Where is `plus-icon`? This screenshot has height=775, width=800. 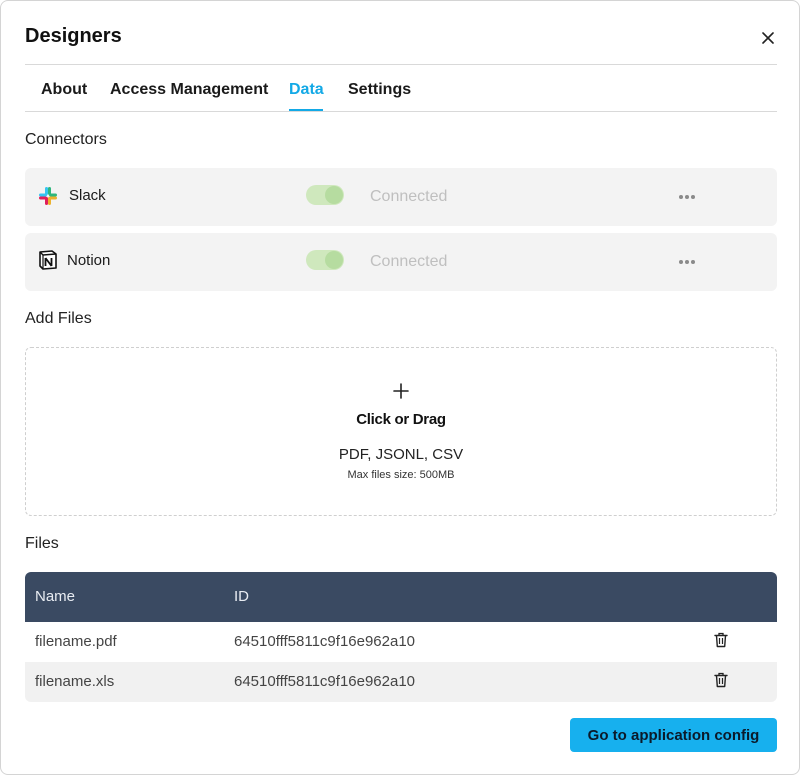
plus-icon is located at coordinates (401, 391).